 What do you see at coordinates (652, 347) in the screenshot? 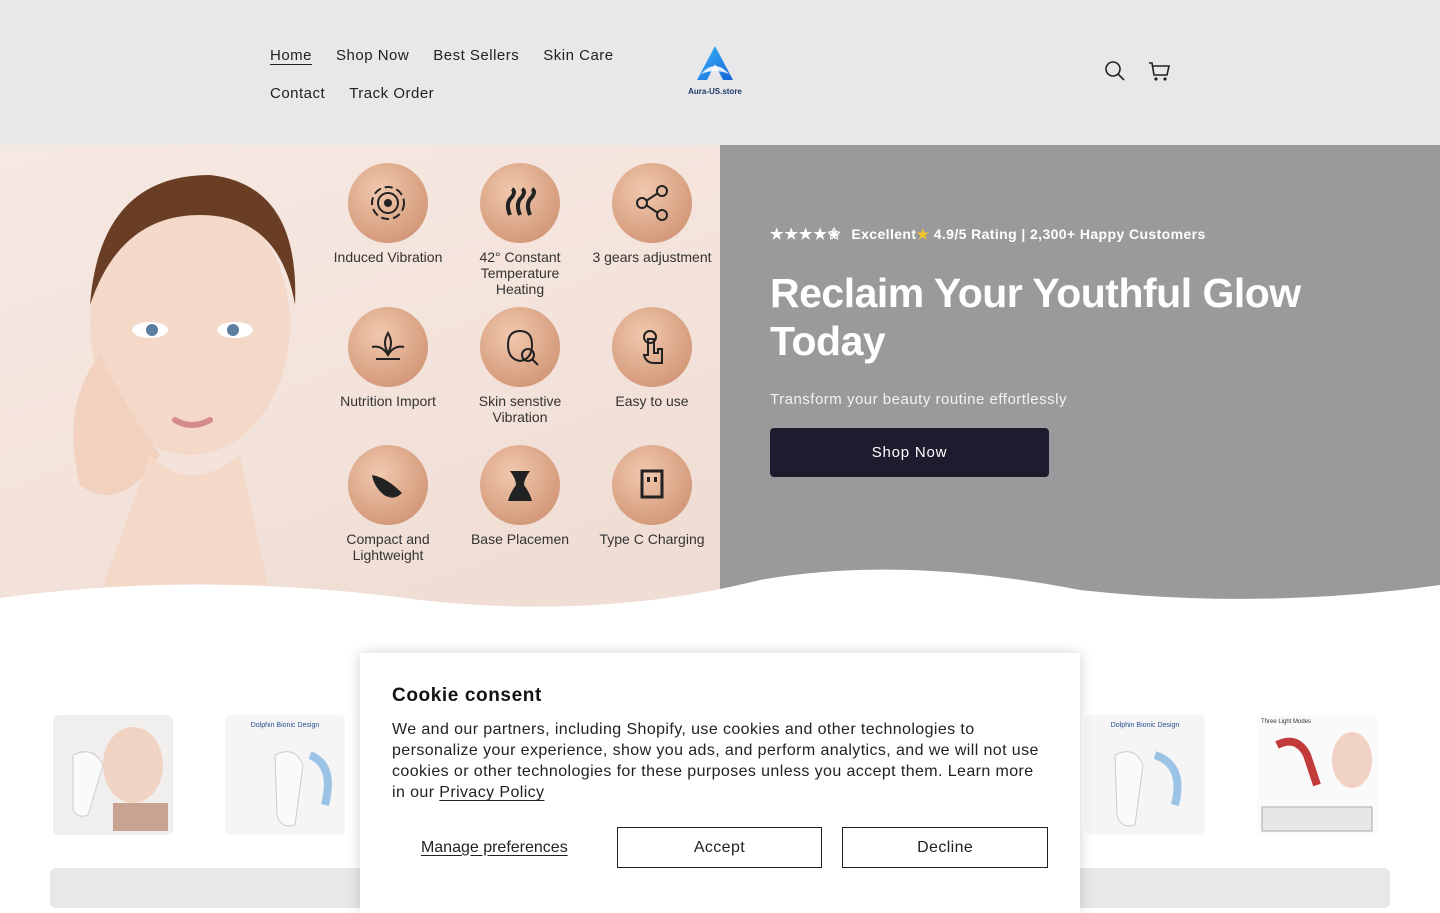
I see `touch-icon` at bounding box center [652, 347].